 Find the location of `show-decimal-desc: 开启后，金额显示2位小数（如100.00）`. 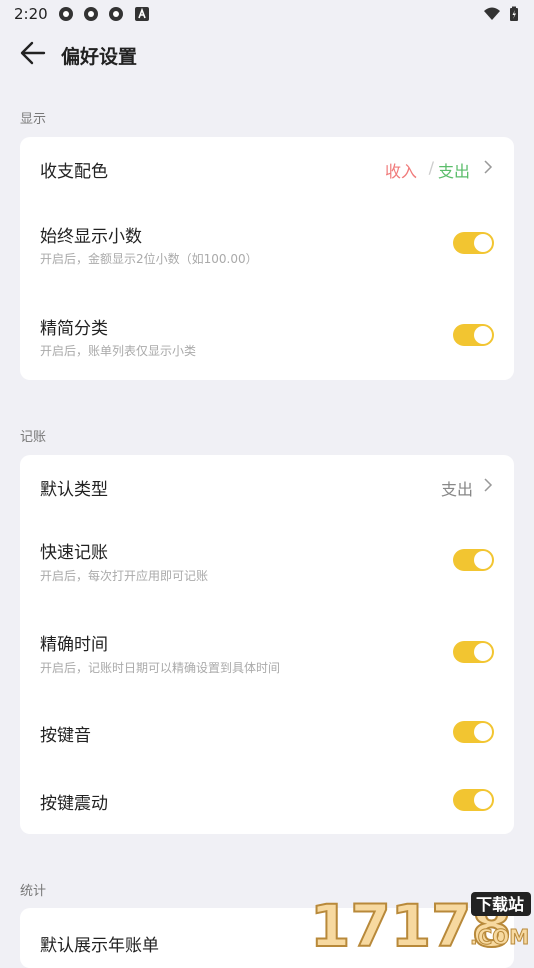

show-decimal-desc: 开启后，金额显示2位小数（如100.00） is located at coordinates (149, 259).